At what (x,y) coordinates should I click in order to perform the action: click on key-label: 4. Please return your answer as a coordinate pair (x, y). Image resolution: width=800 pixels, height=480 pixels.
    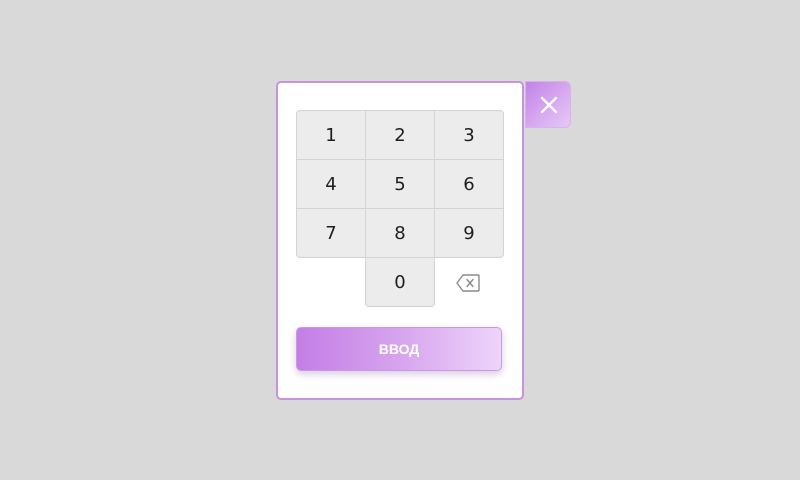
    Looking at the image, I should click on (331, 184).